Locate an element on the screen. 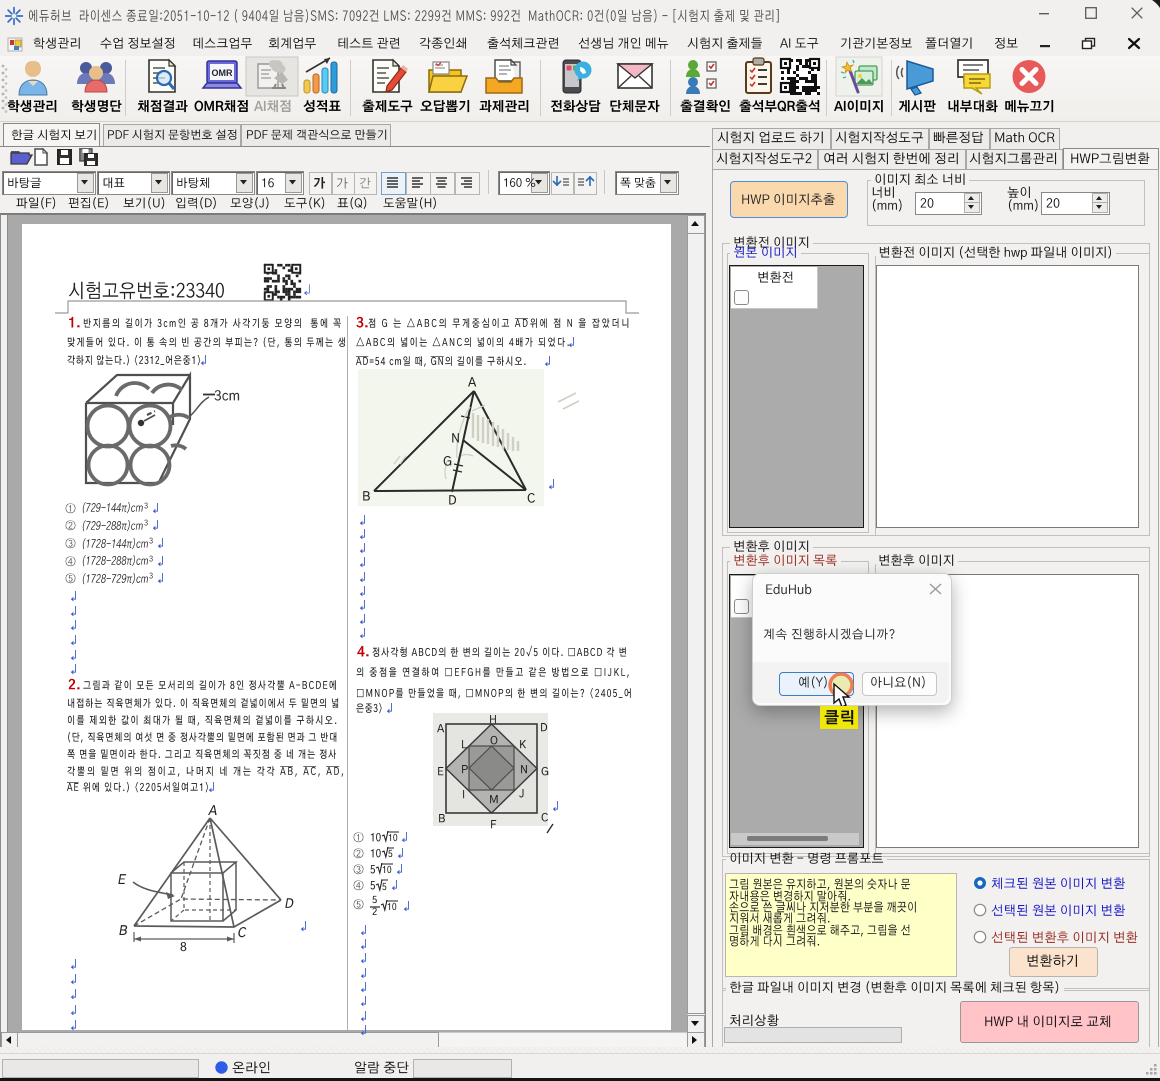 This screenshot has height=1081, width=1160. svg-text: OMR is located at coordinates (221, 73).